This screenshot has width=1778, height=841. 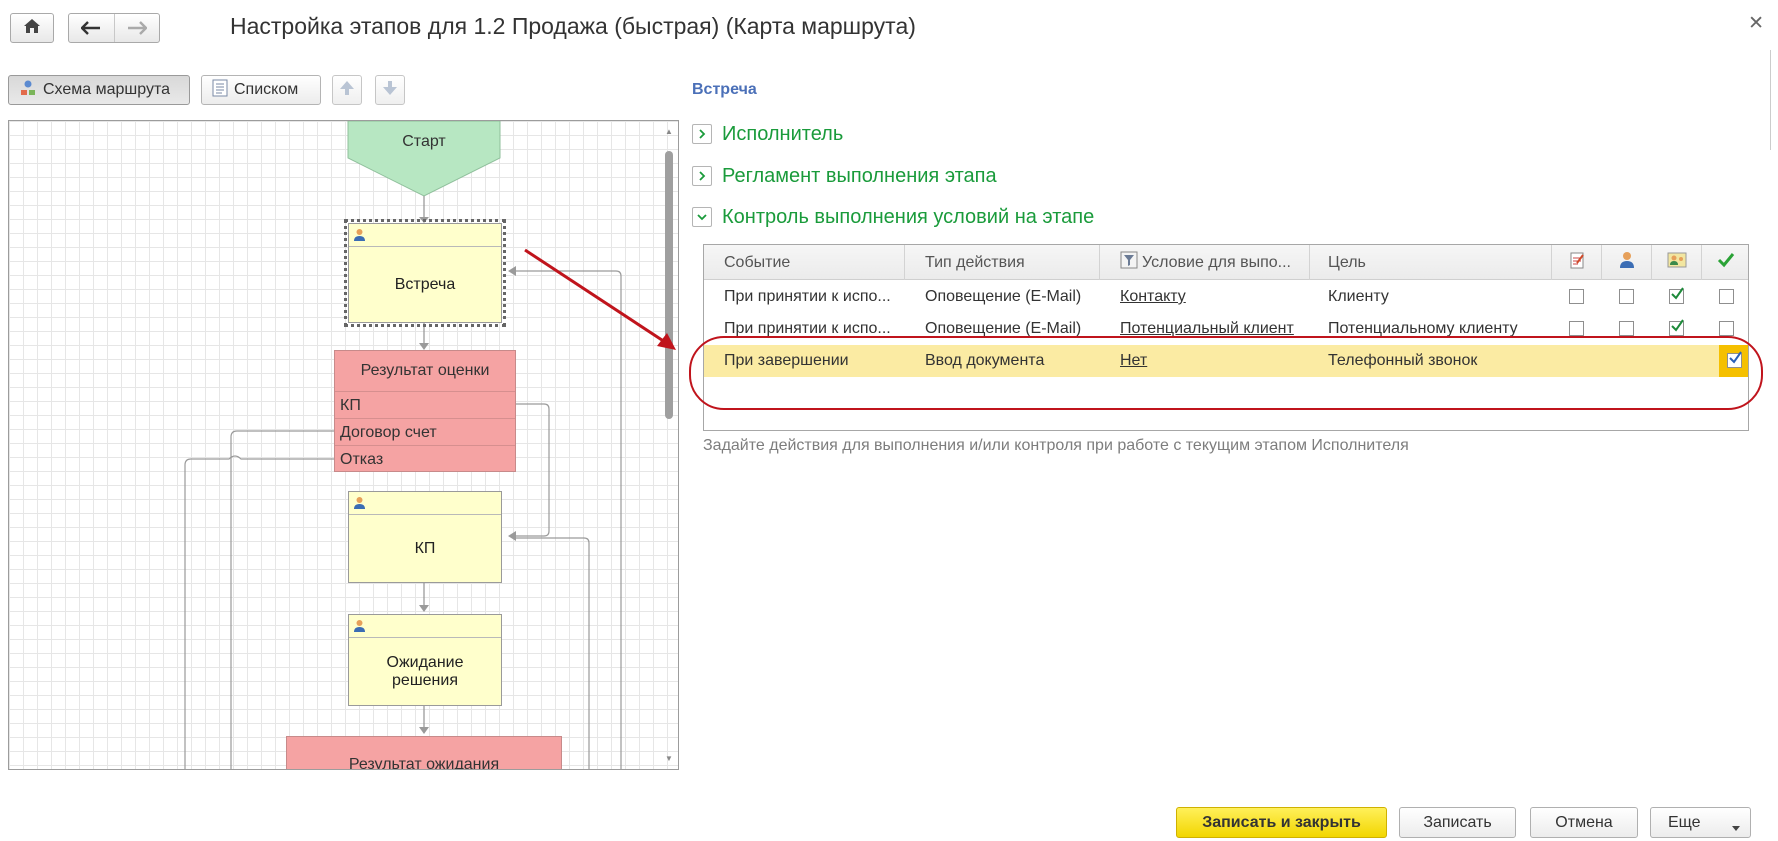 I want to click on task-icon, so click(x=1577, y=262).